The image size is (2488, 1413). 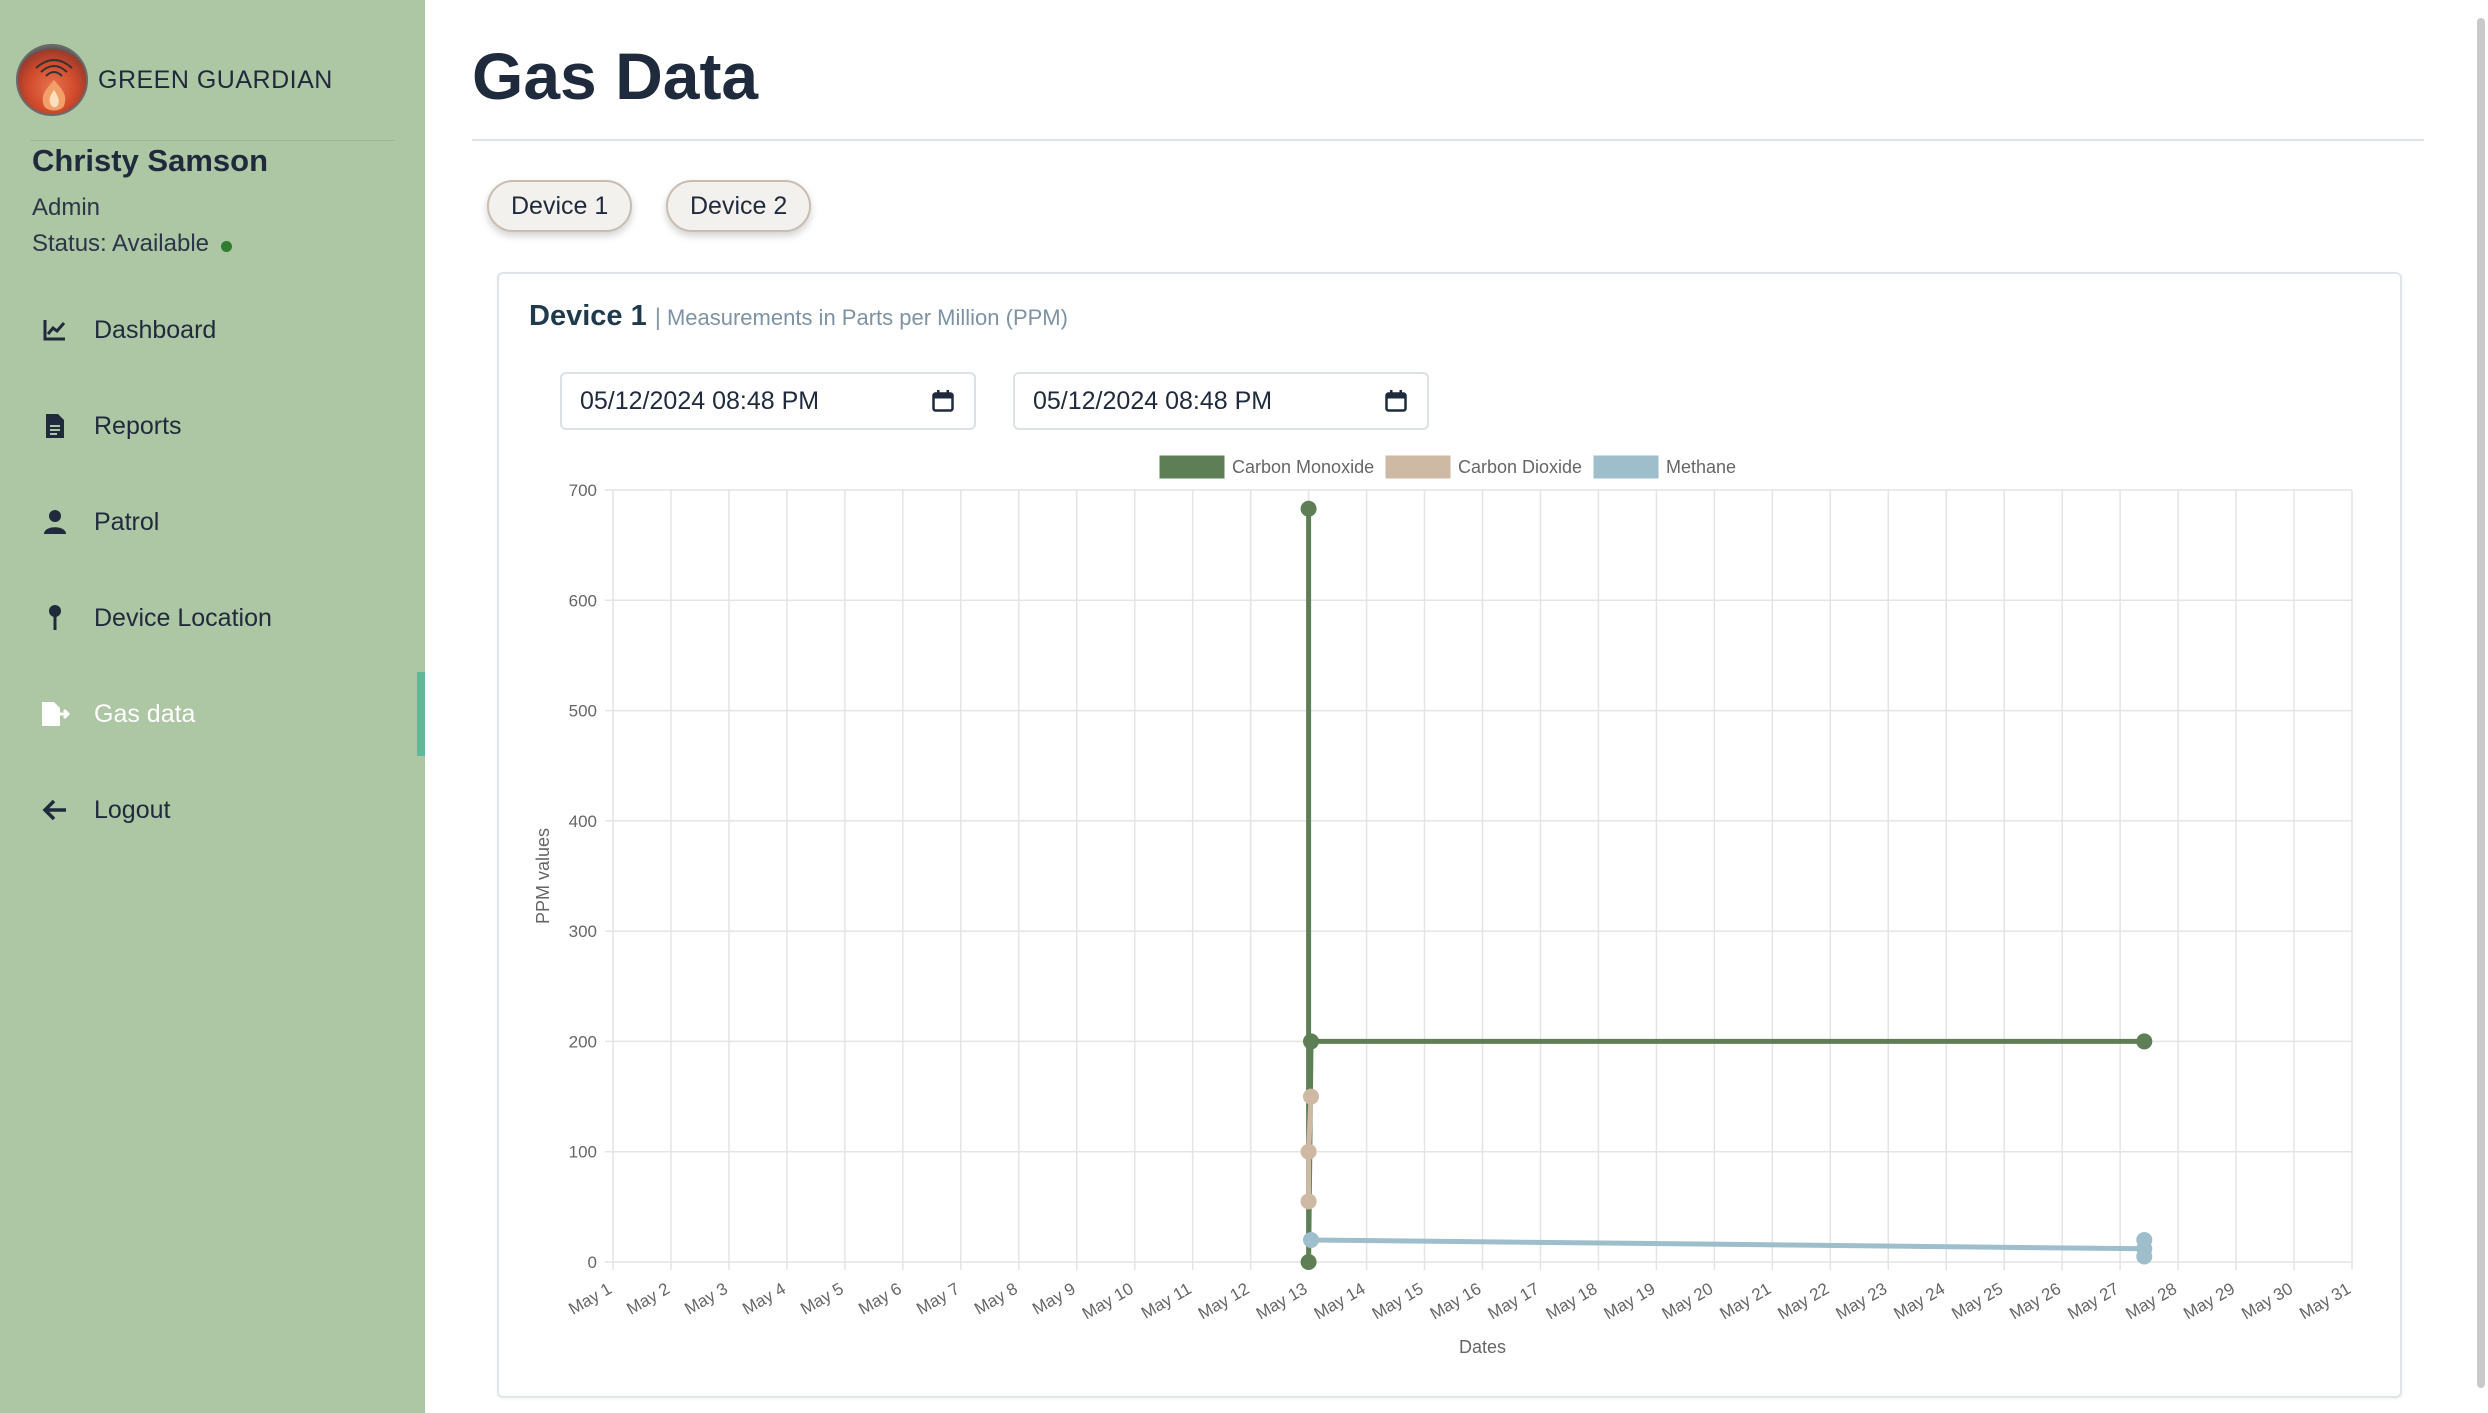 I want to click on sidebar-item-logout: Logout, so click(x=212, y=810).